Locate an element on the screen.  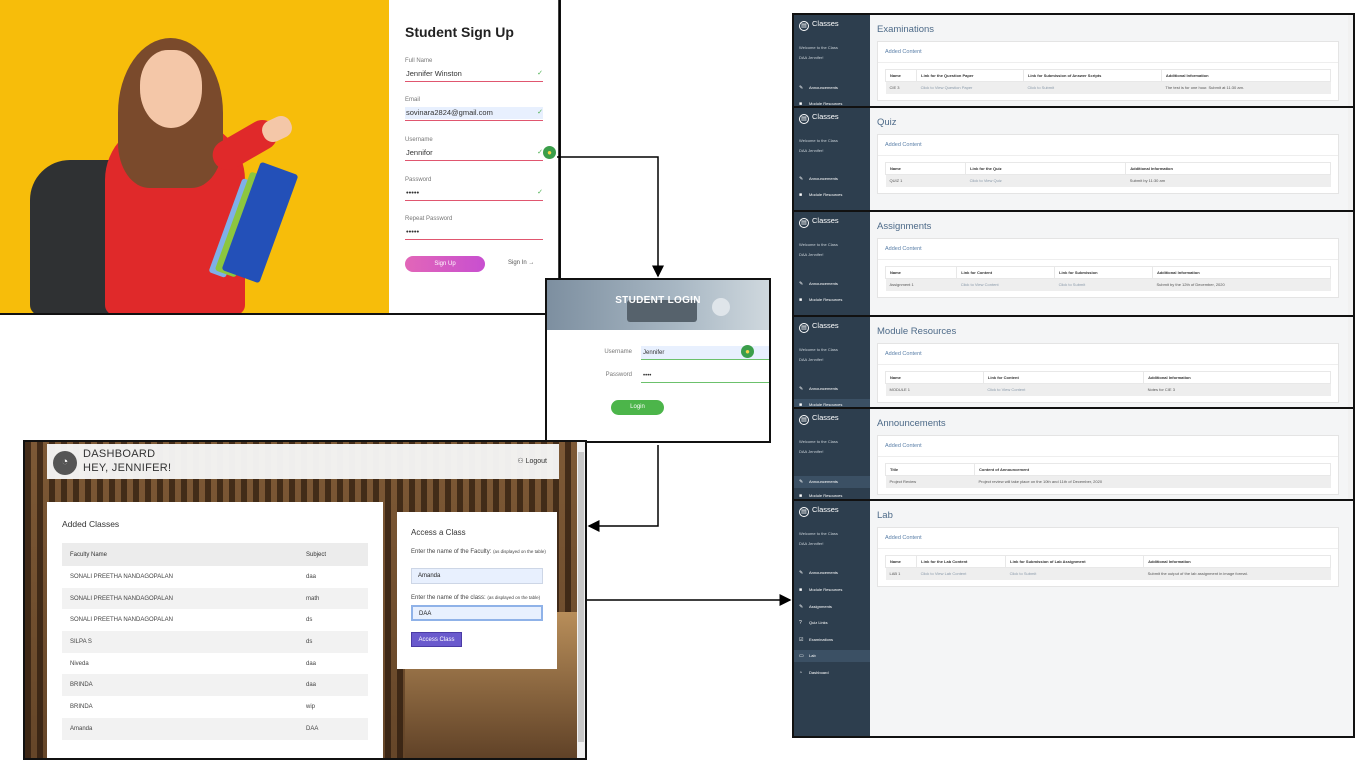
email-field: Email sovinara2824@gmail.com ✓ is located at coordinates (474, 109).